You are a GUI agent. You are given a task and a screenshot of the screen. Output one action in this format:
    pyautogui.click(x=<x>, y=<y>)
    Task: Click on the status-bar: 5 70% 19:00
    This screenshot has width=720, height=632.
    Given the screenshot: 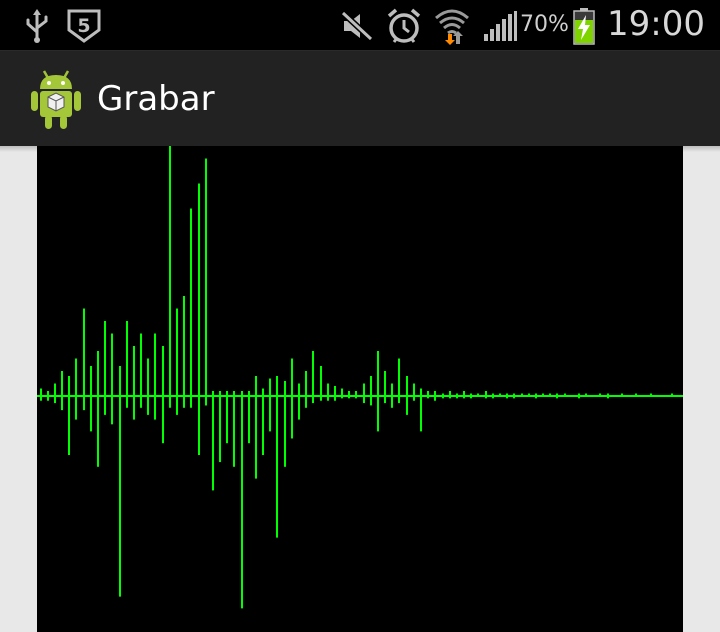 What is the action you would take?
    pyautogui.click(x=360, y=25)
    